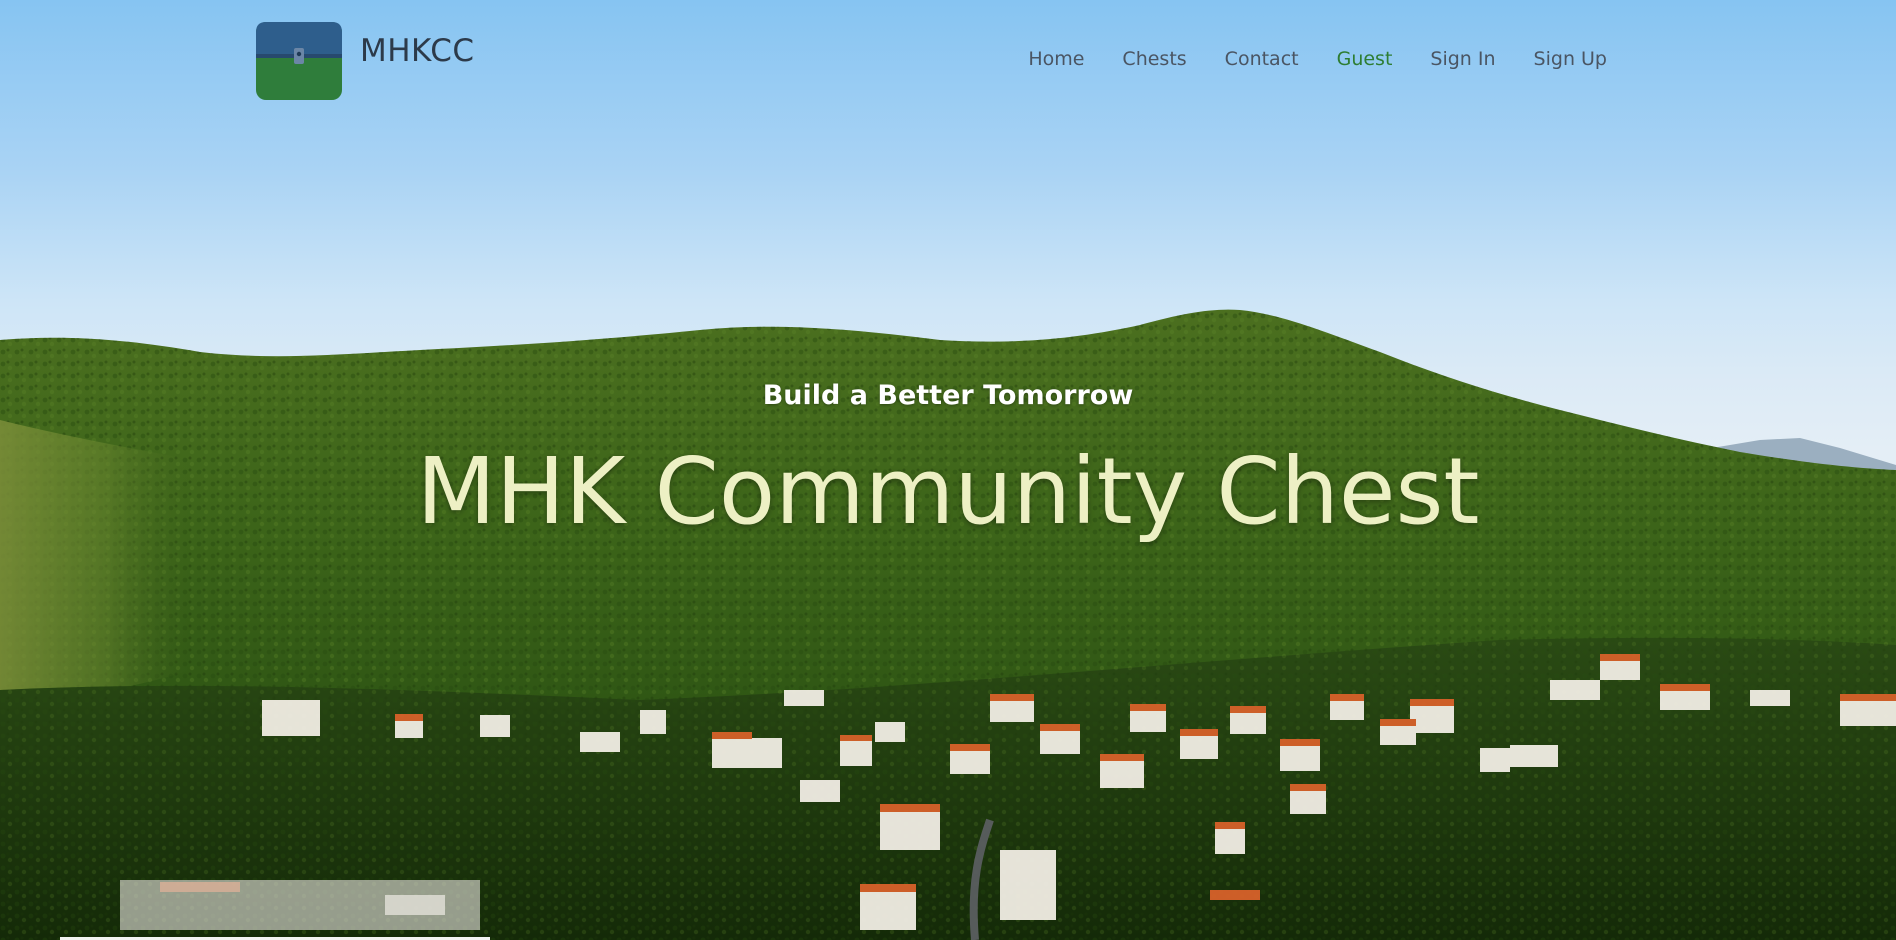  What do you see at coordinates (1262, 59) in the screenshot?
I see `nav-contact: Contact` at bounding box center [1262, 59].